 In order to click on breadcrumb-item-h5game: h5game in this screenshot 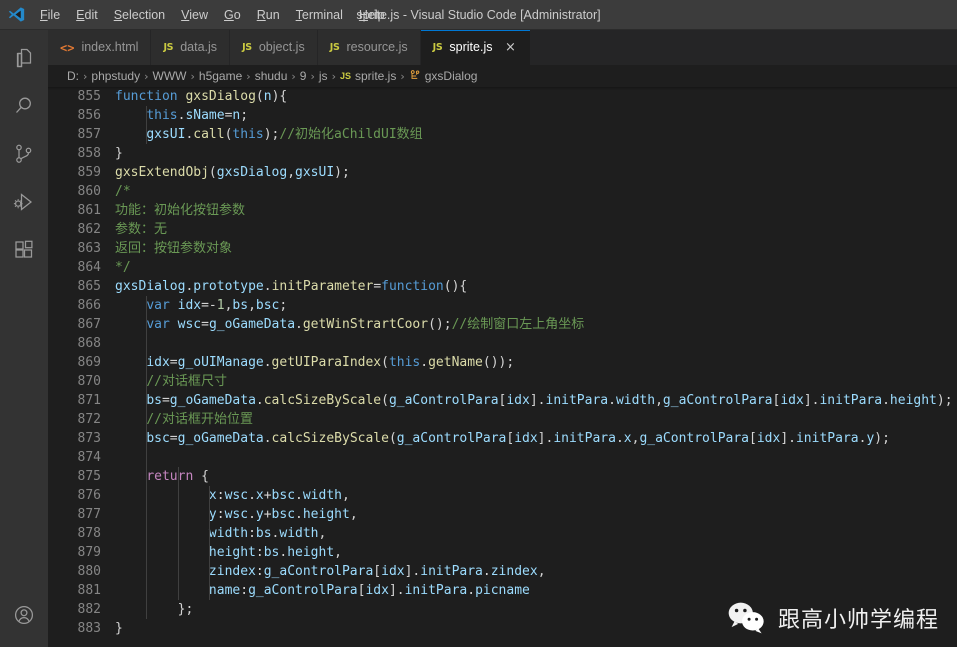, I will do `click(220, 76)`.